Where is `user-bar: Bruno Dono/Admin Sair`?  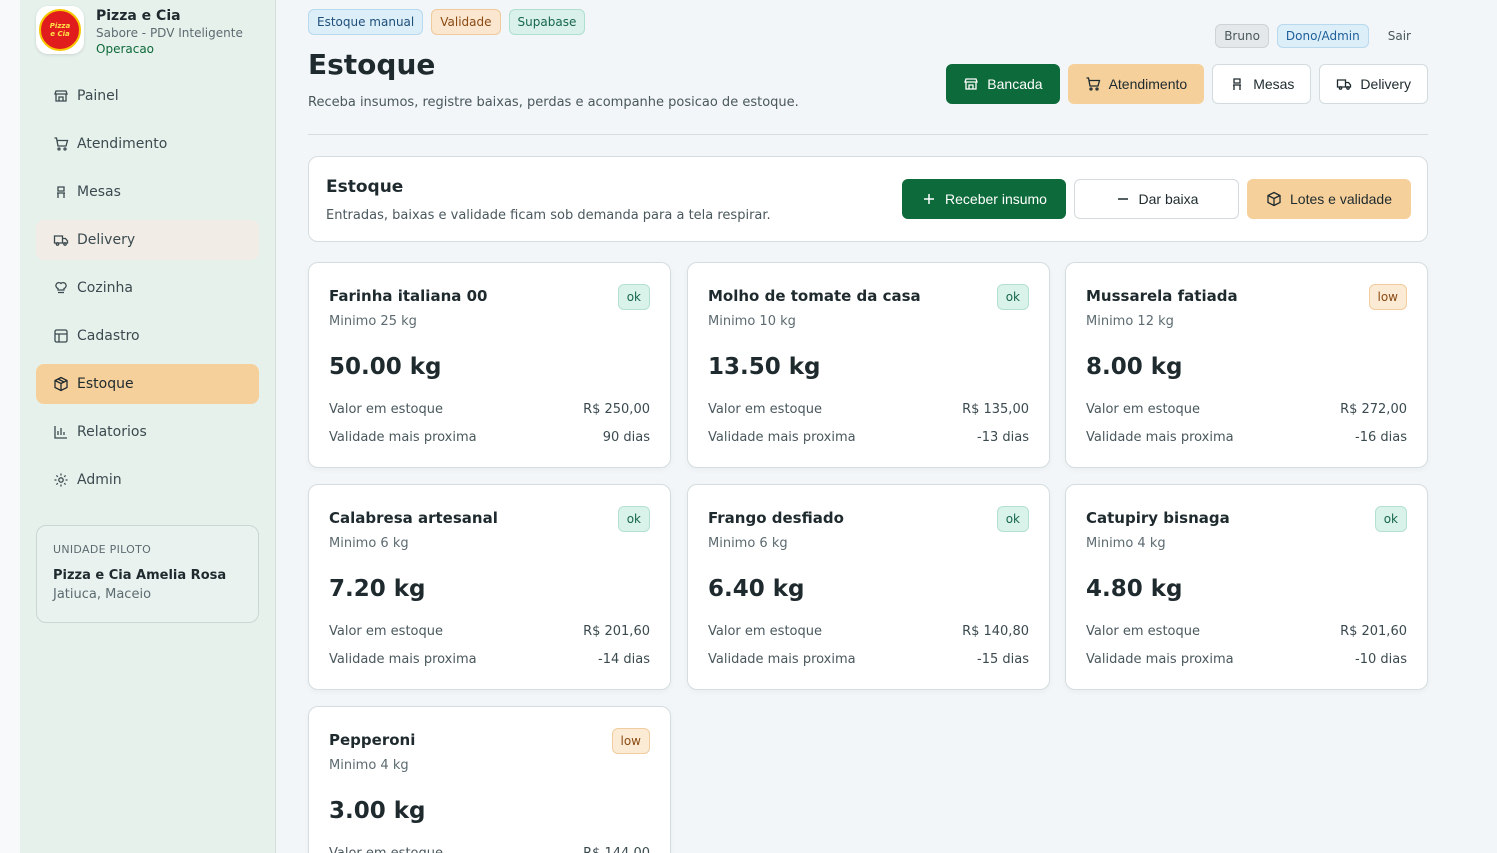
user-bar: Bruno Dono/Admin Sair is located at coordinates (1321, 36).